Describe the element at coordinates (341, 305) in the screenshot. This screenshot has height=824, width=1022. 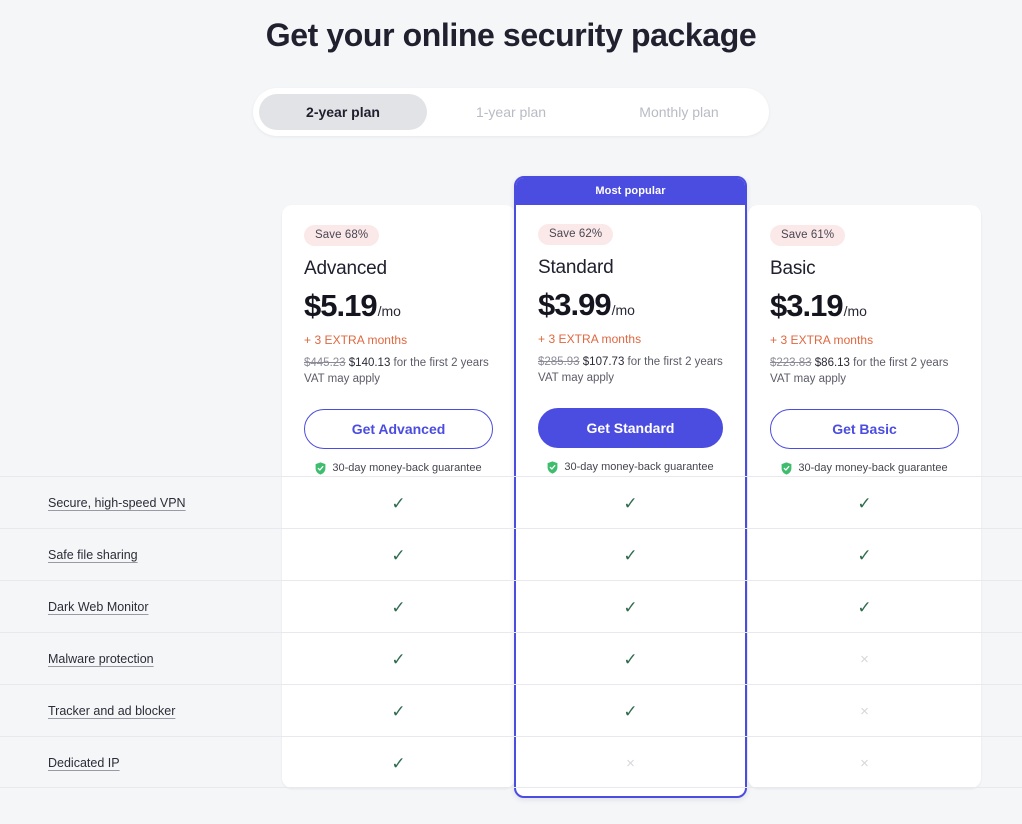
I see `price-amount-advanced: $5.19` at that location.